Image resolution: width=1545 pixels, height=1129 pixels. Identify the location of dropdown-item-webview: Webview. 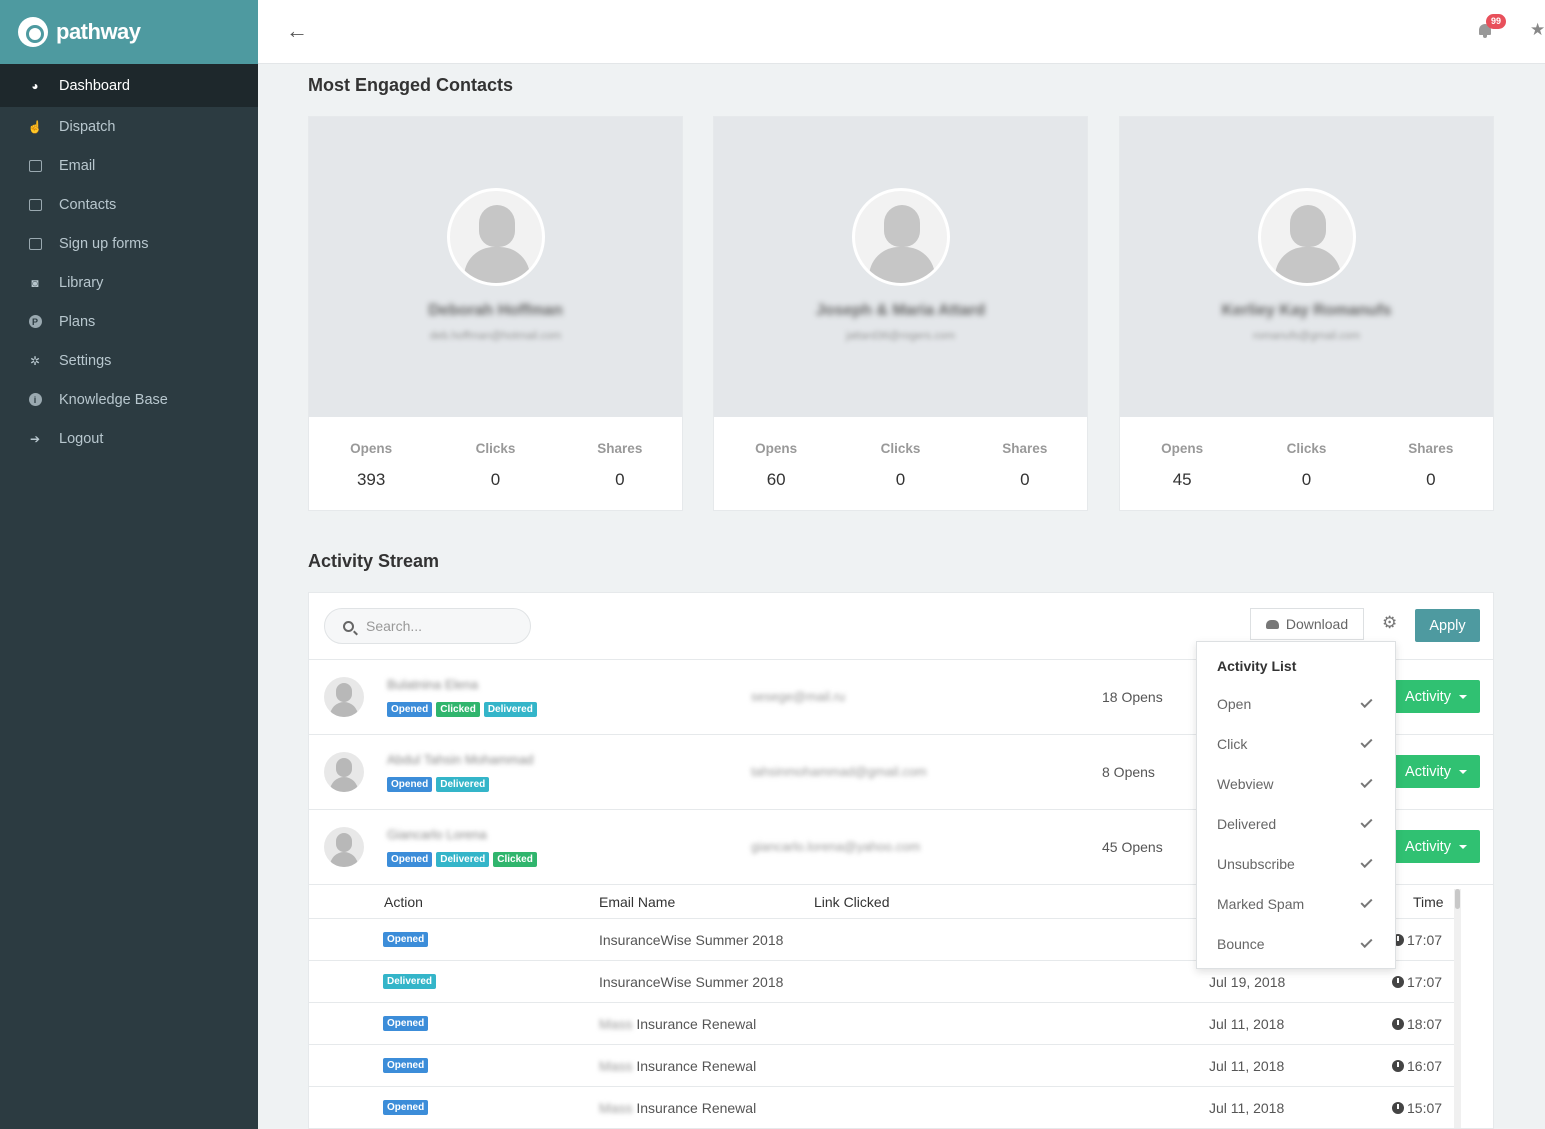
(1296, 784).